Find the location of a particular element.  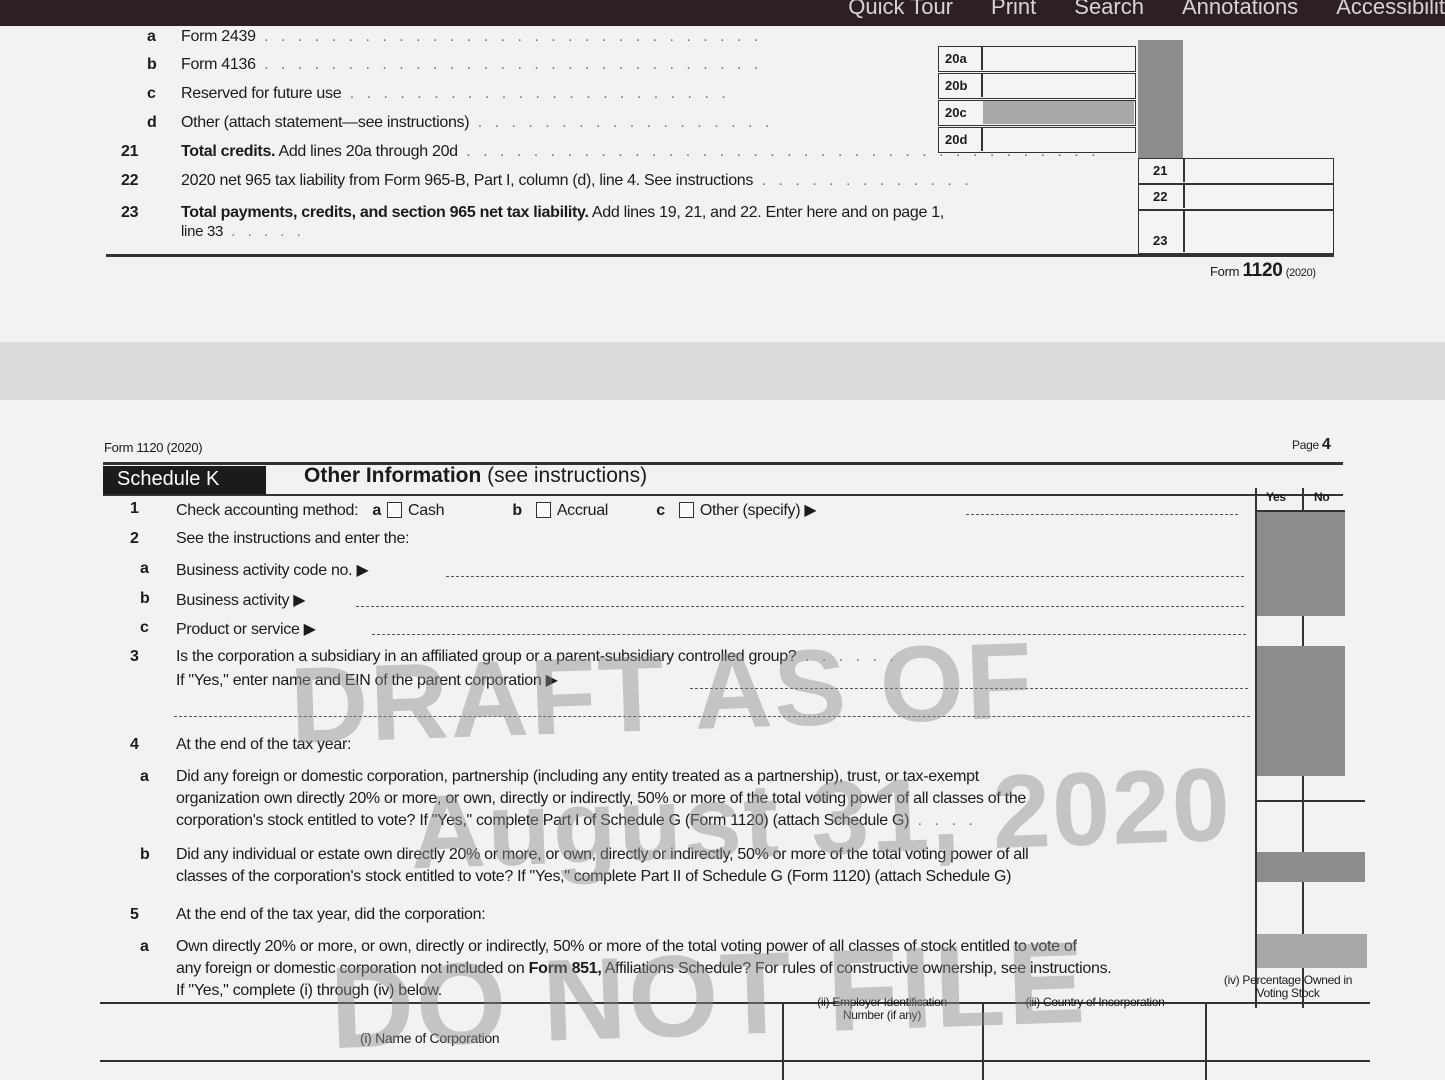

quick-tour-button: Quick Tour is located at coordinates (900, 10).